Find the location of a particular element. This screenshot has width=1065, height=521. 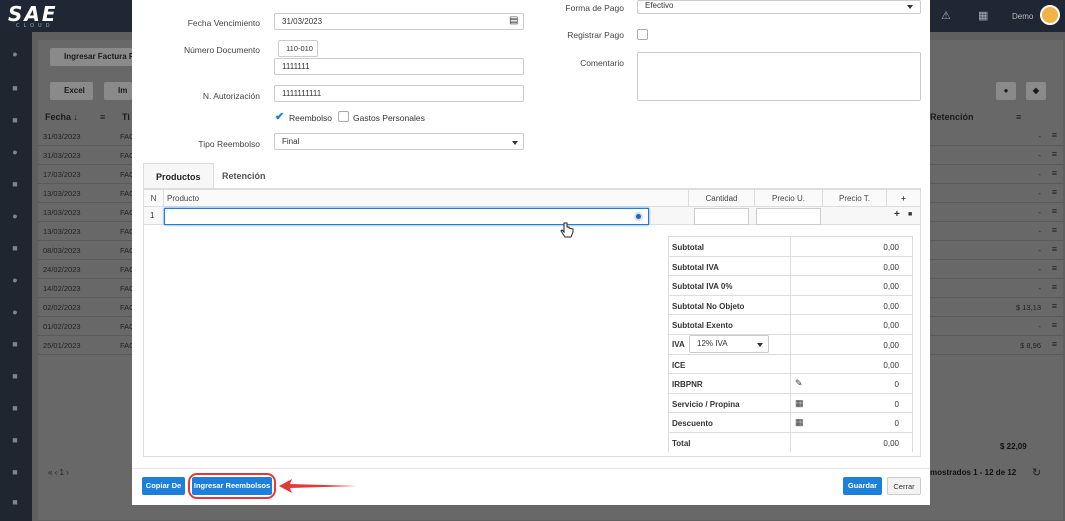

tab-retencion: Retención is located at coordinates (244, 176).